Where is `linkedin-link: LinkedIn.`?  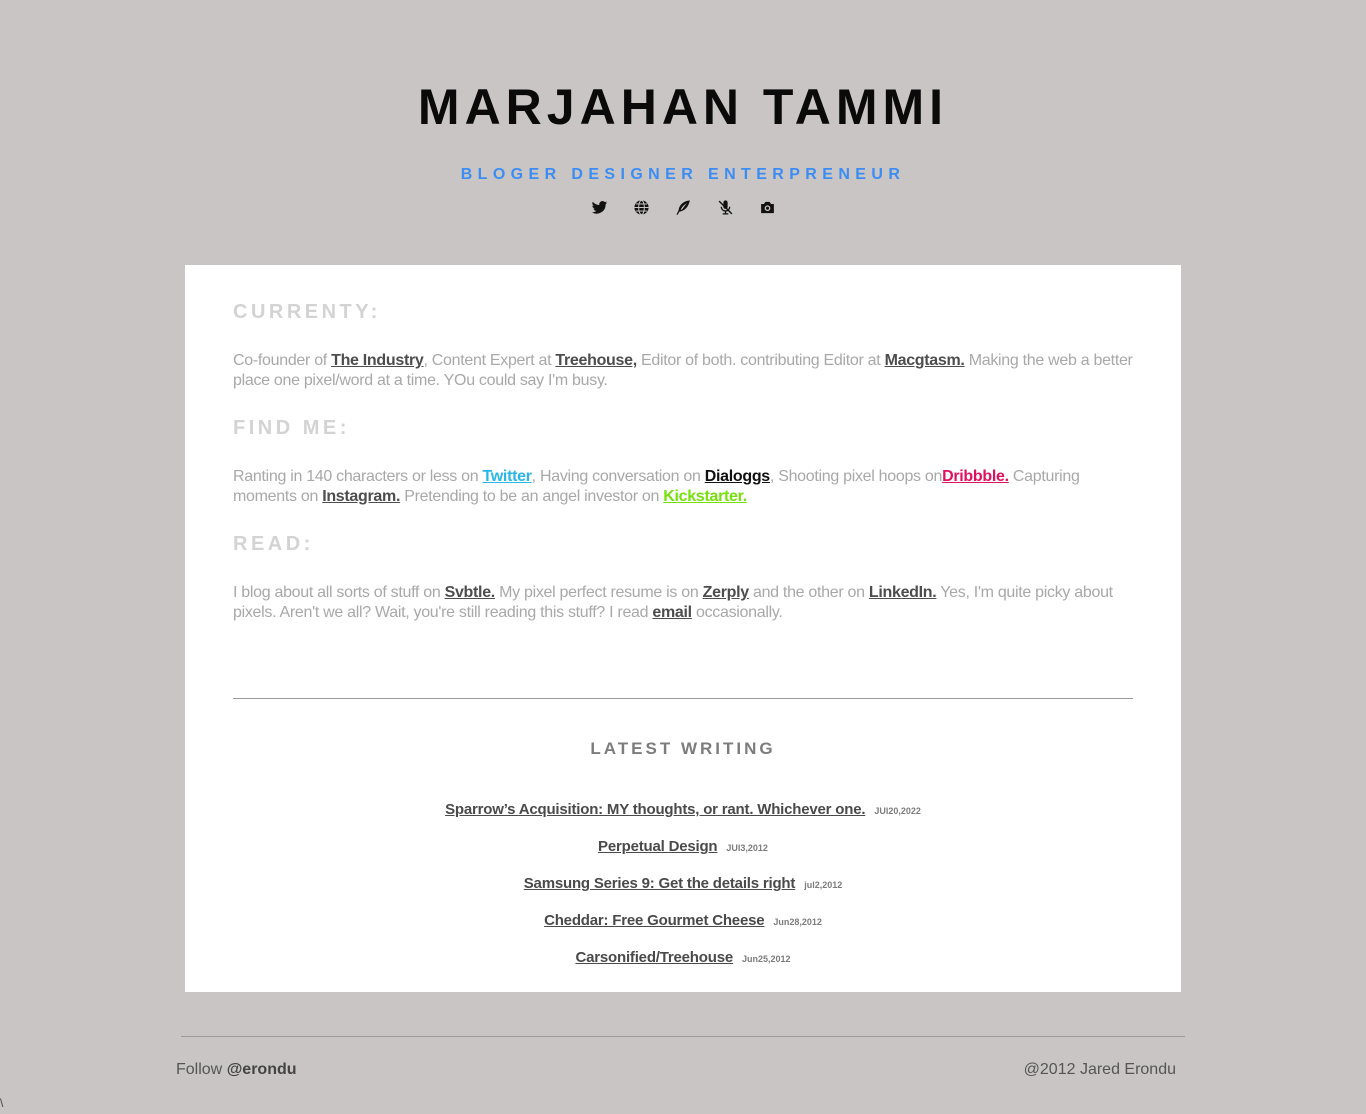 linkedin-link: LinkedIn. is located at coordinates (903, 592).